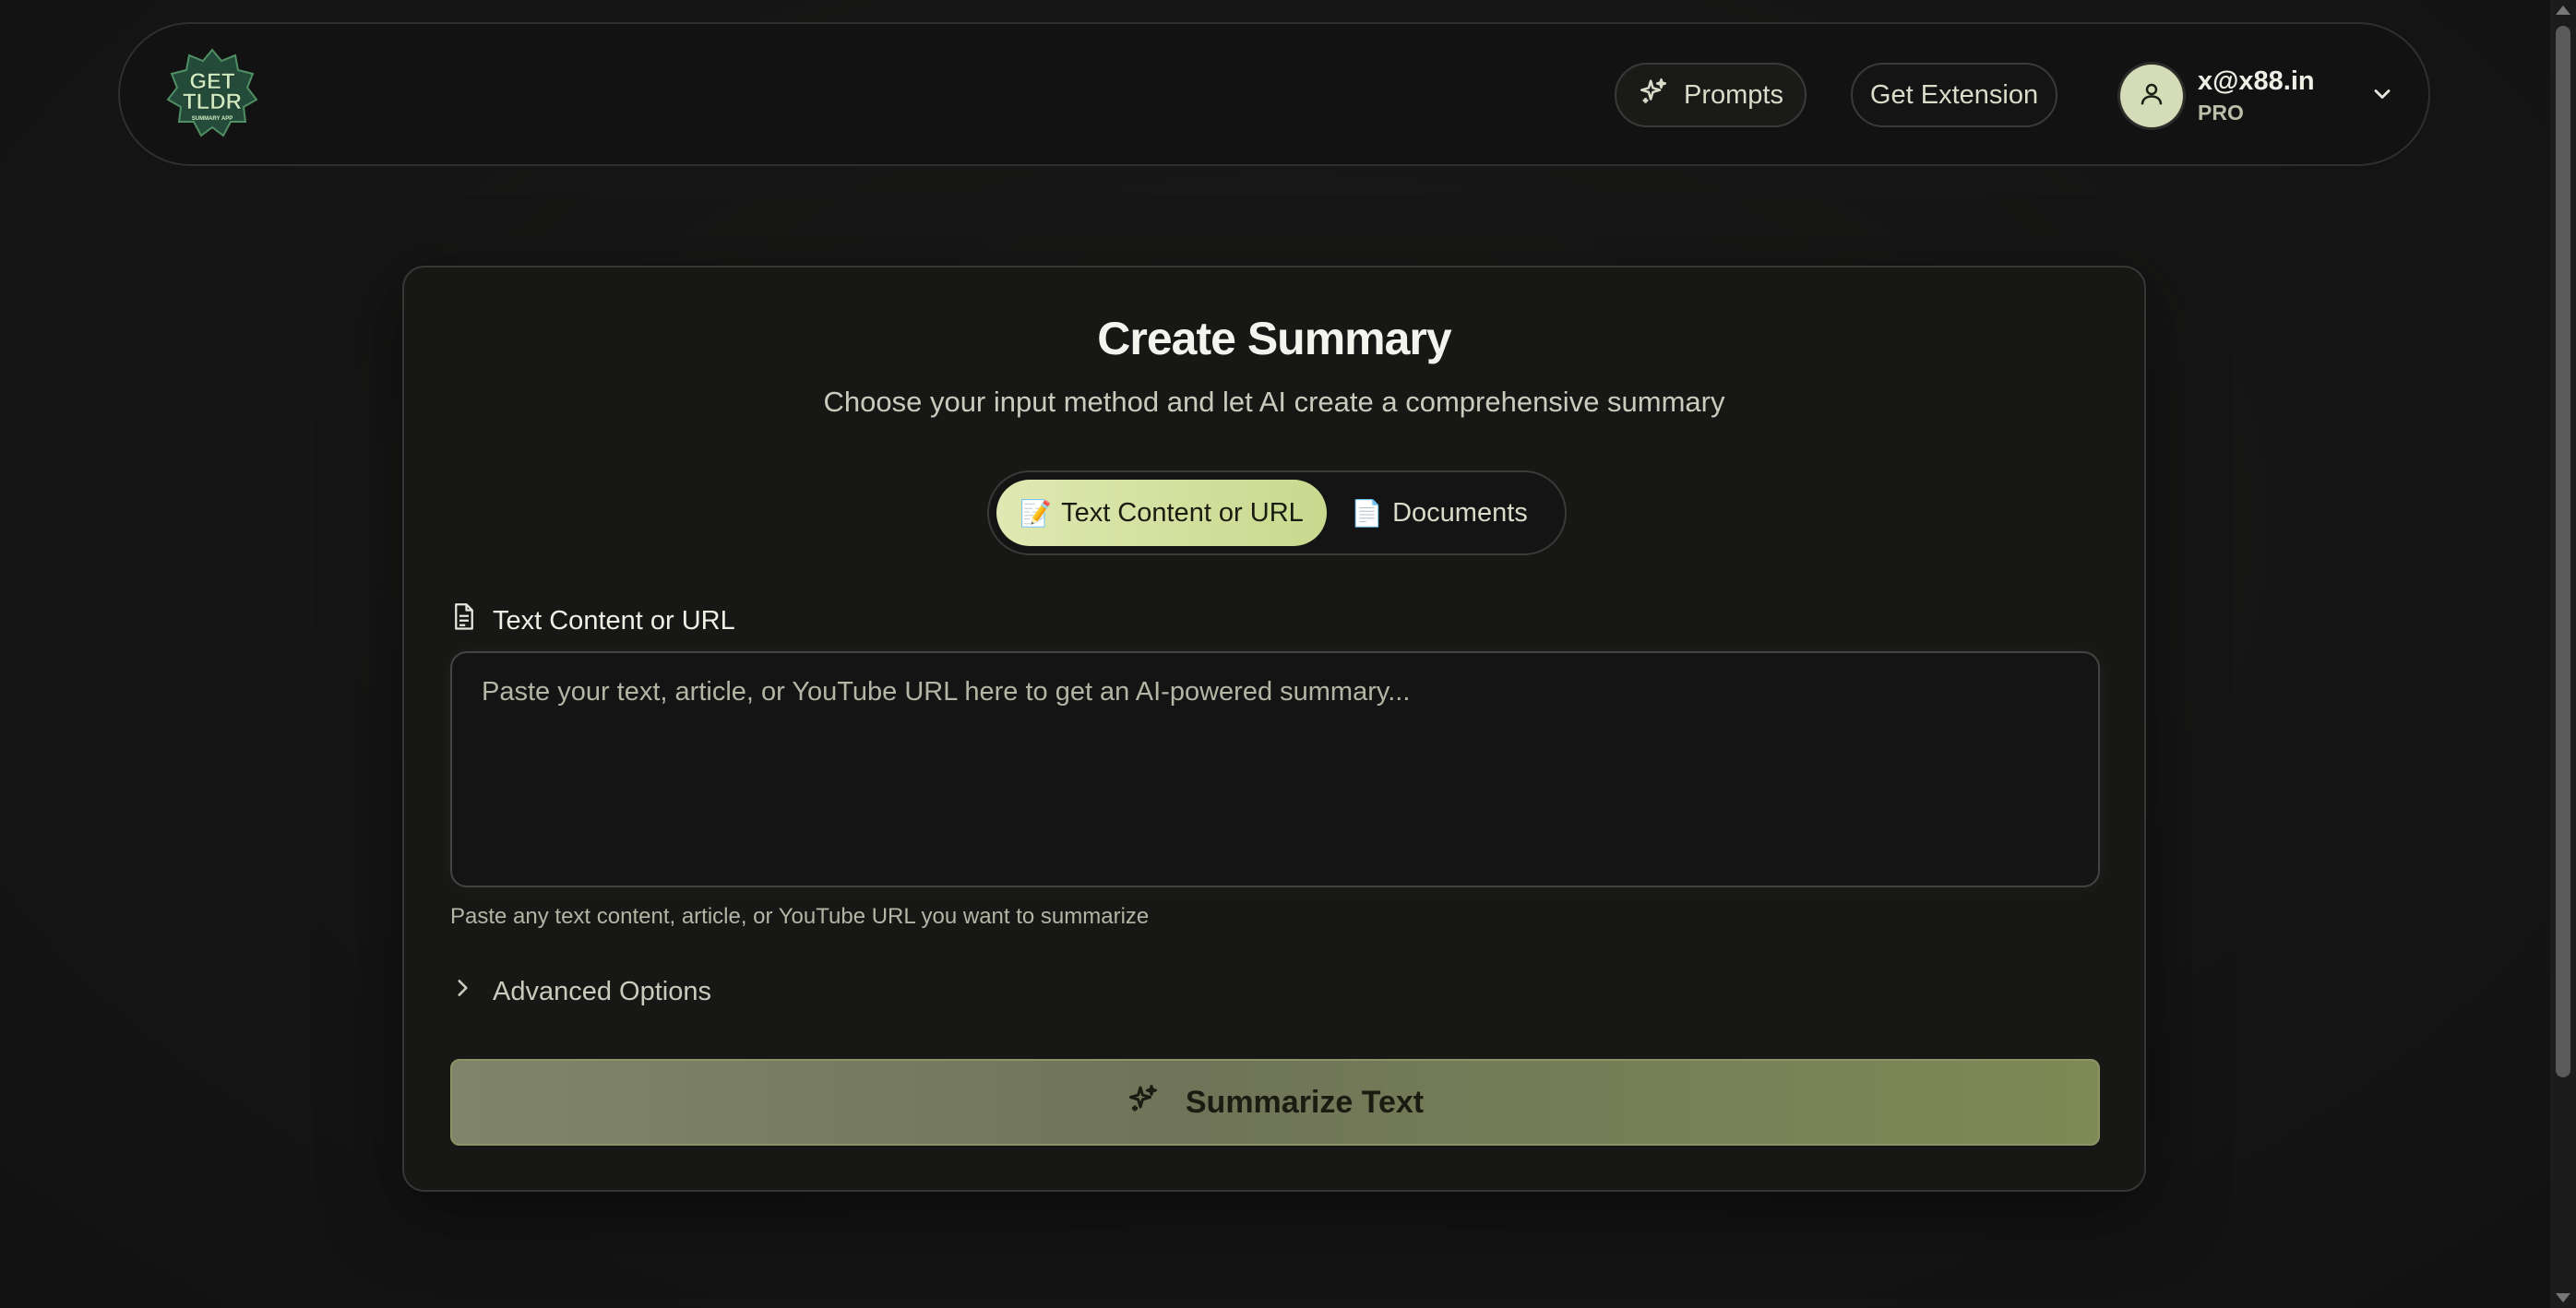  I want to click on text-field-label: Text Content or URL, so click(592, 620).